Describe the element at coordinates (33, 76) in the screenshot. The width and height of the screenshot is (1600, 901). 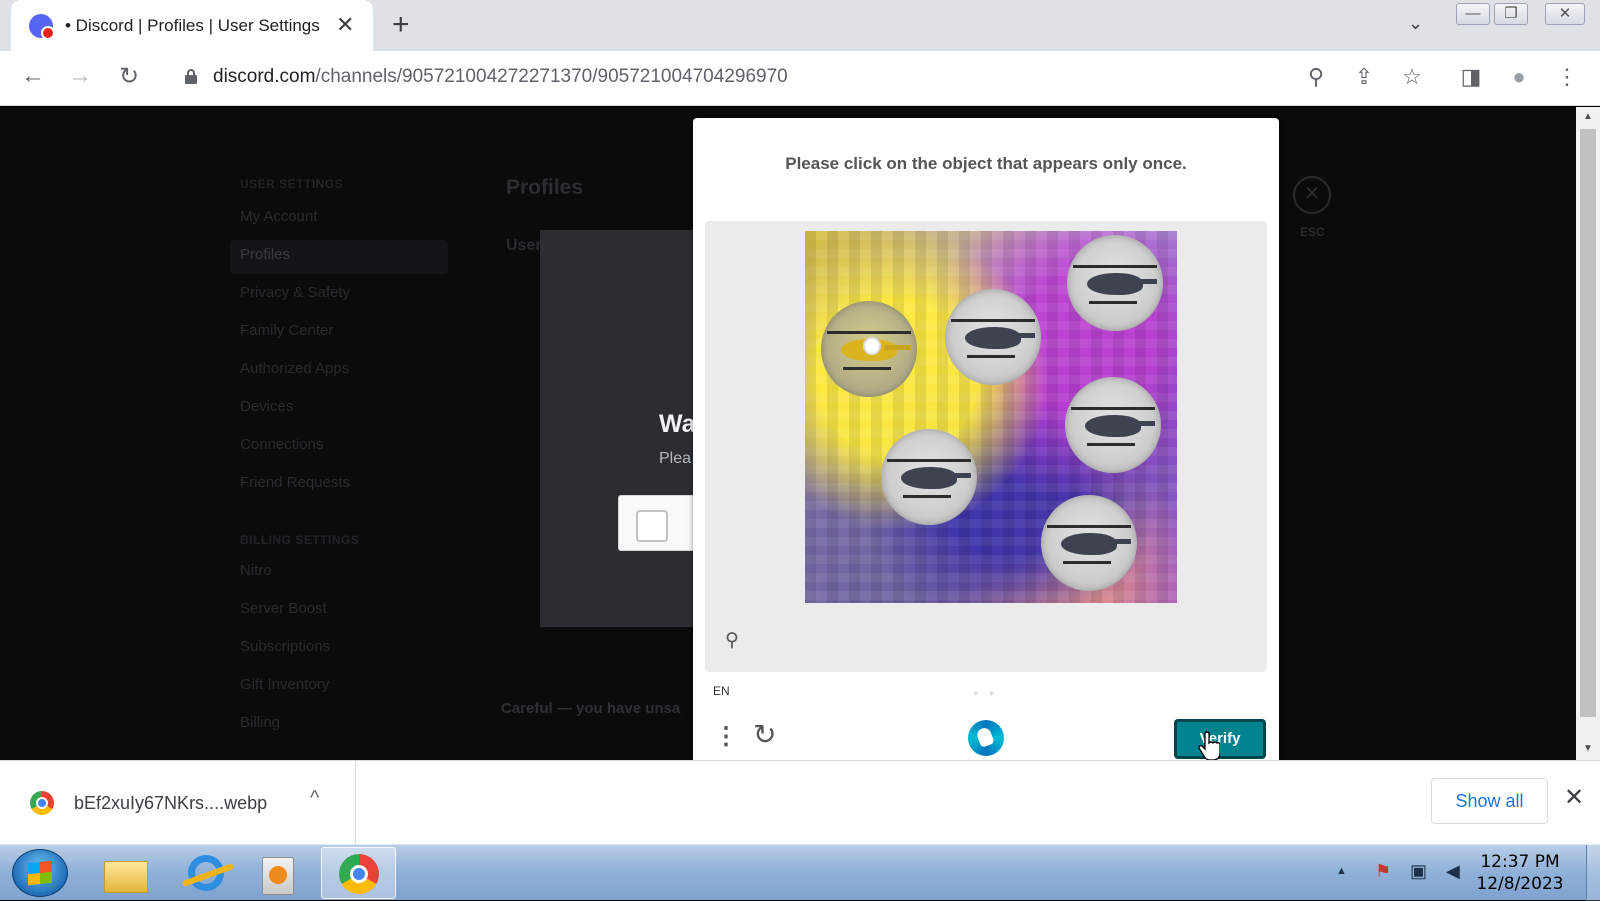
I see `back-icon: ←` at that location.